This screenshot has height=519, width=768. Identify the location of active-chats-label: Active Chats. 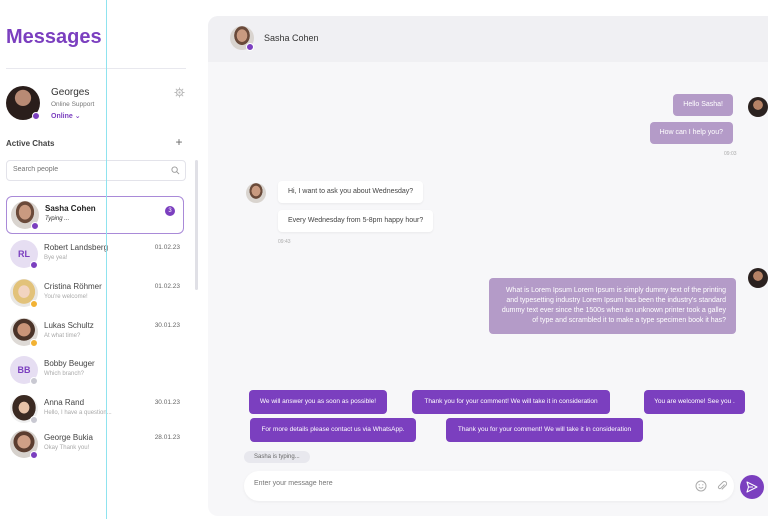
(30, 143).